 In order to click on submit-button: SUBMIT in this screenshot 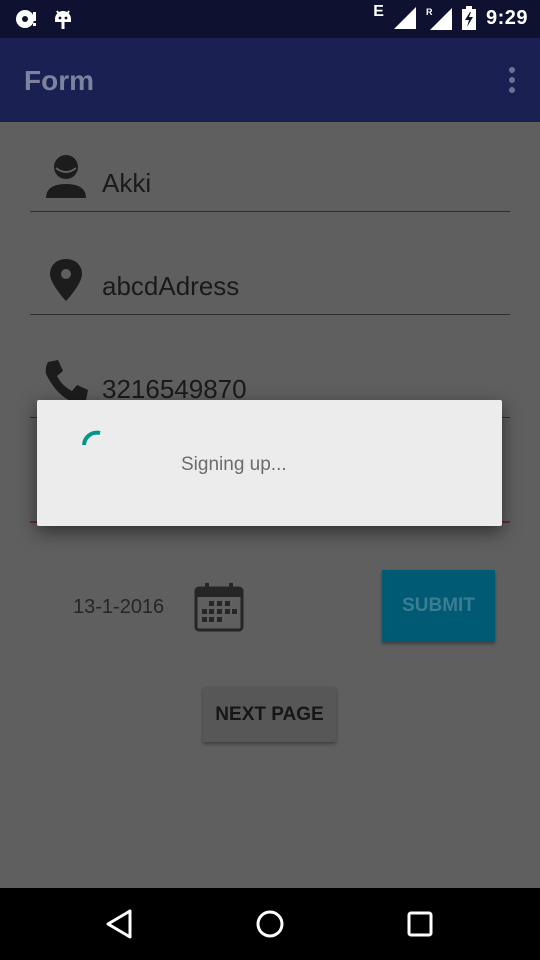, I will do `click(438, 606)`.